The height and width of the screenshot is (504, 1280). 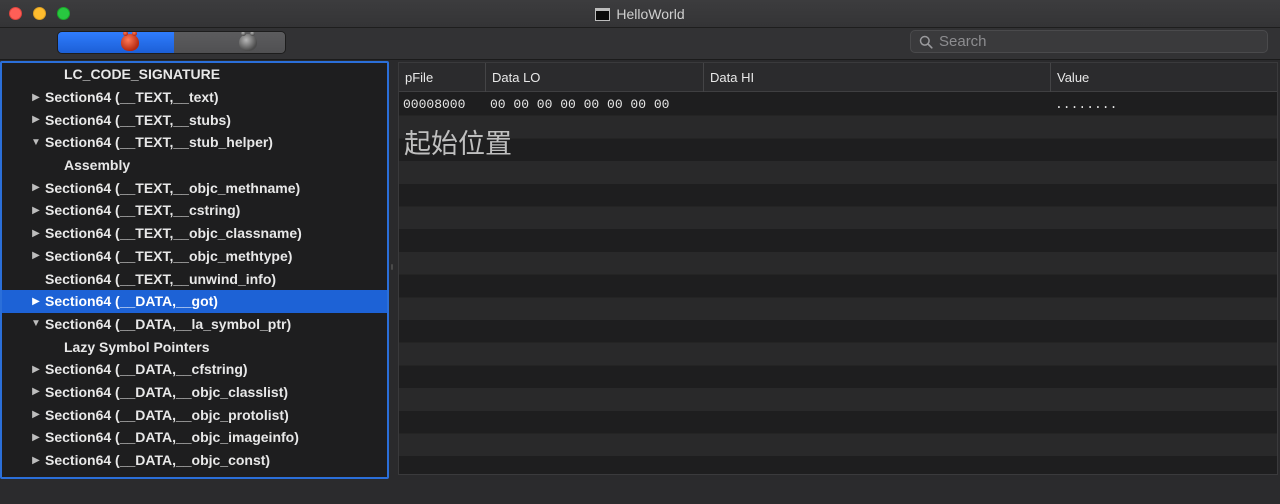 What do you see at coordinates (194, 165) in the screenshot?
I see `tree-item: Assembly` at bounding box center [194, 165].